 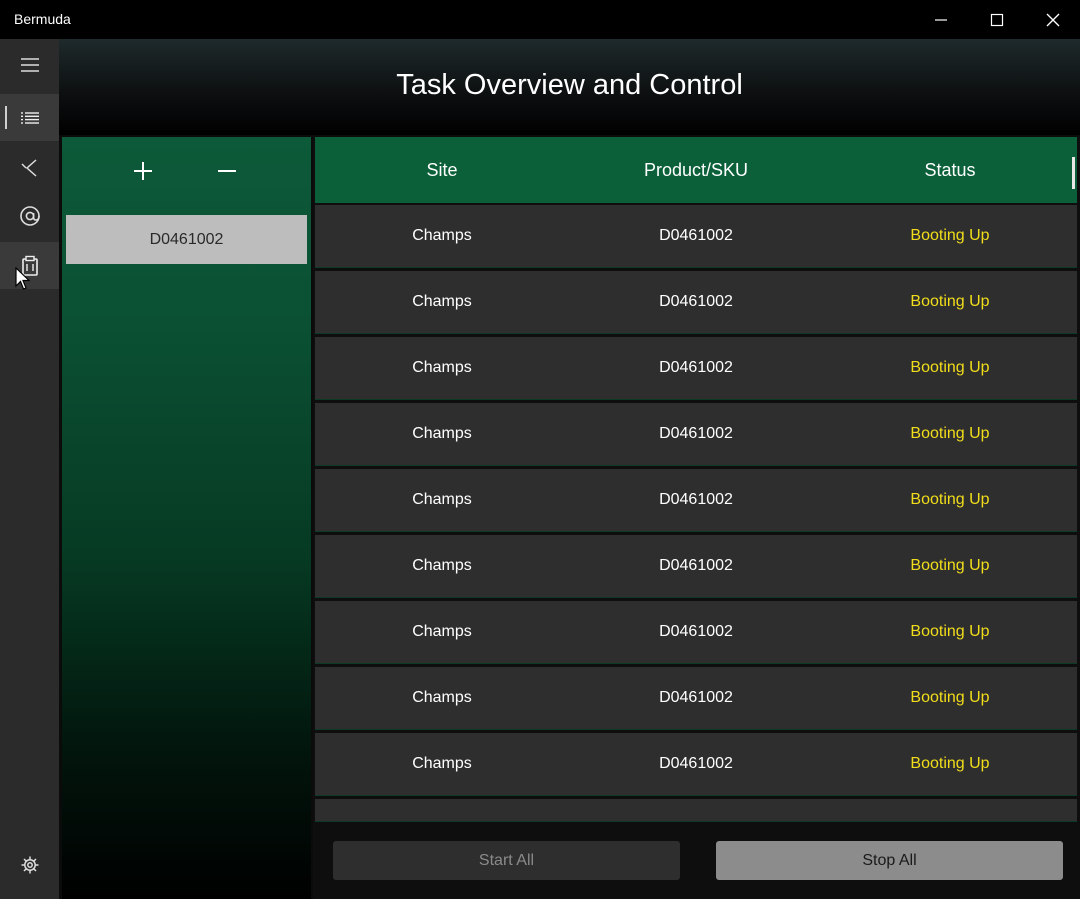 I want to click on at-sign-icon, so click(x=29, y=215).